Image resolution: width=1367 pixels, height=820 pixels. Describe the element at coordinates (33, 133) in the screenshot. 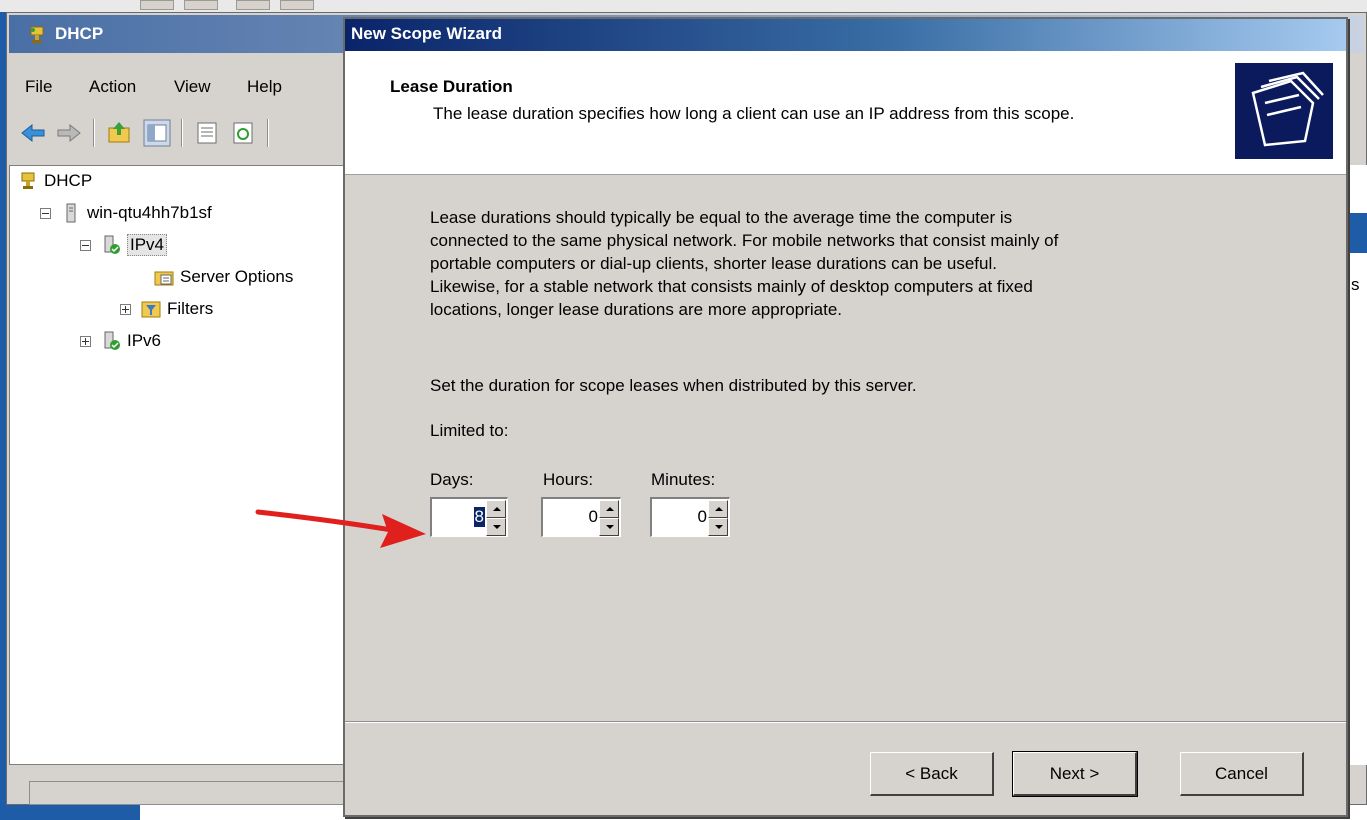

I see `back-arrow-icon` at that location.